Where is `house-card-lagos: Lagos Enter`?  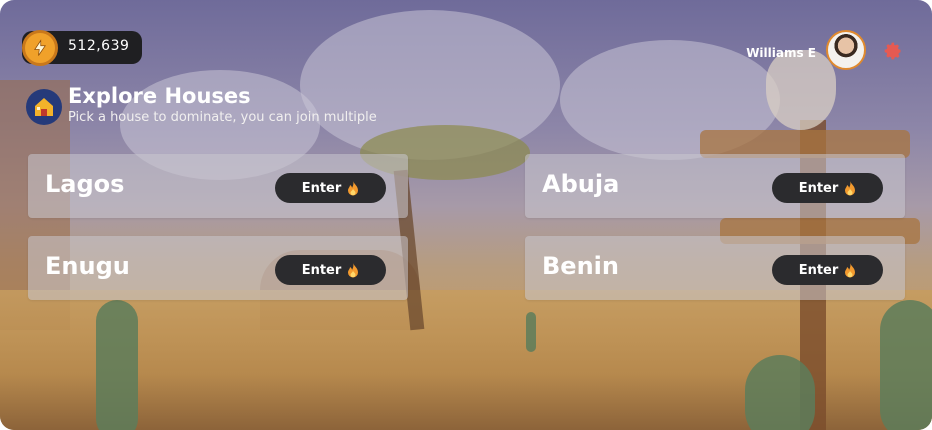
house-card-lagos: Lagos Enter is located at coordinates (218, 186).